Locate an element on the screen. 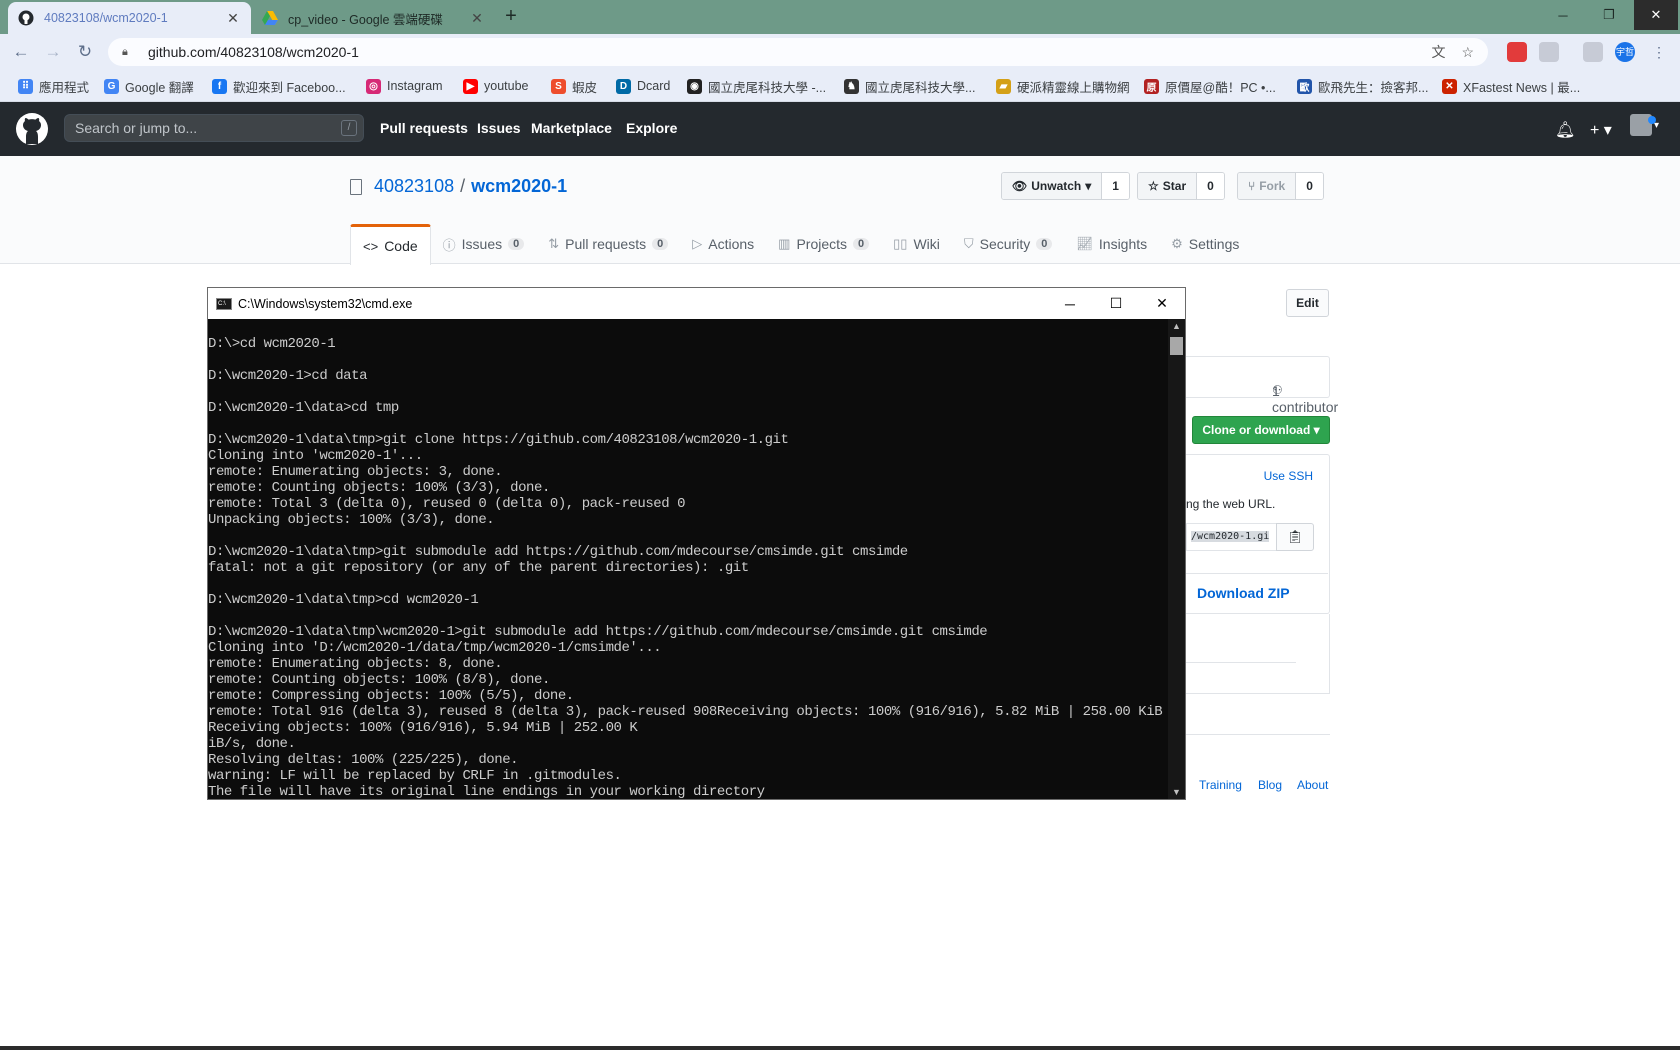 The image size is (1680, 1050). bookmark-star-icon: ☆ is located at coordinates (1467, 52).